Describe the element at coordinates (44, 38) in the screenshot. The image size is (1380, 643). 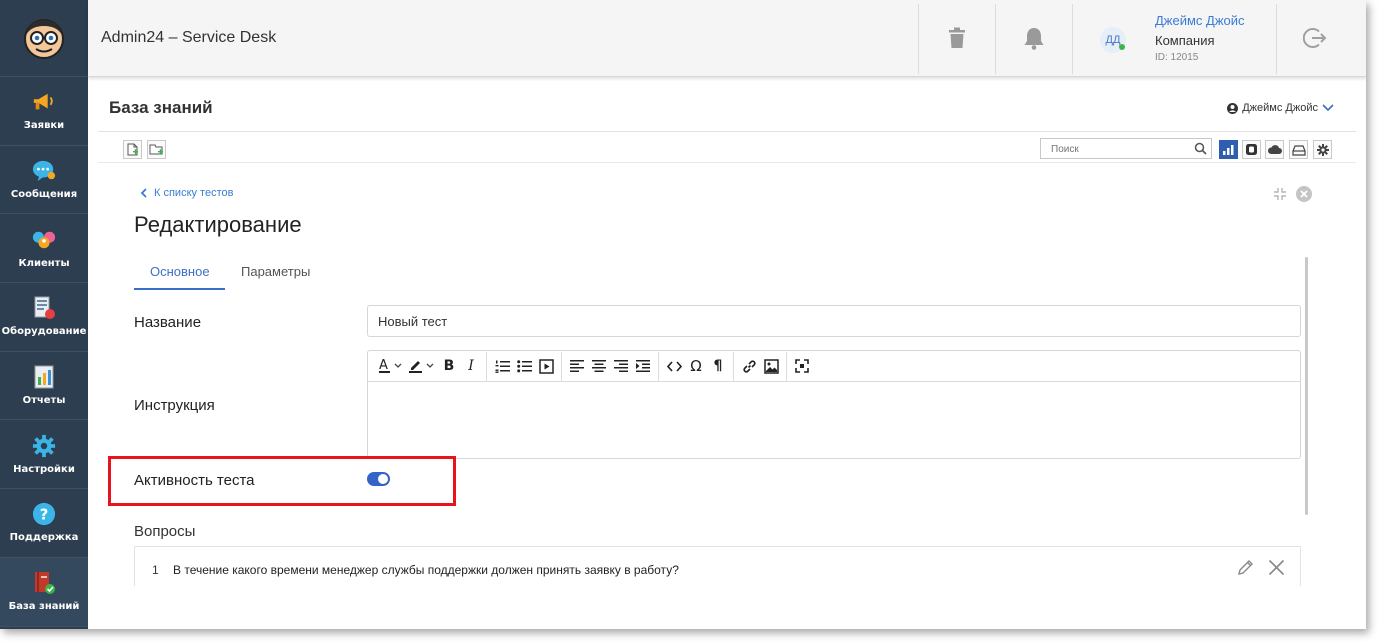
I see `logo` at that location.